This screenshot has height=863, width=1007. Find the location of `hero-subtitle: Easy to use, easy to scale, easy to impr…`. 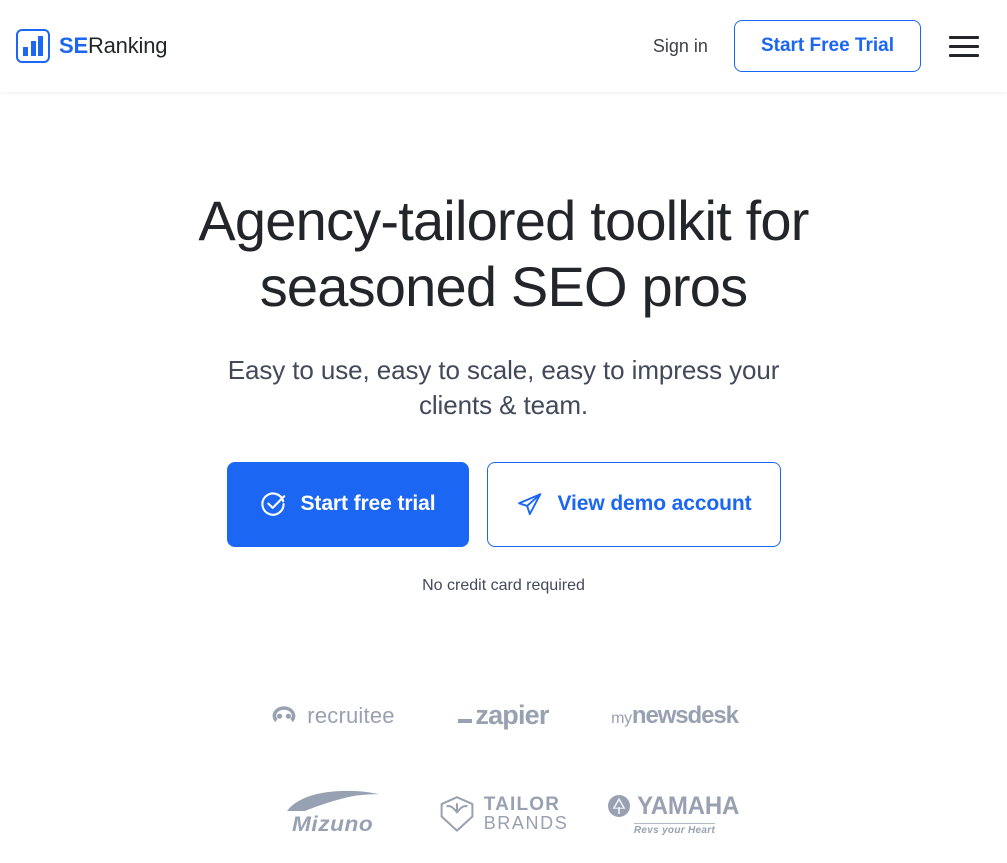

hero-subtitle: Easy to use, easy to scale, easy to impr… is located at coordinates (503, 388).